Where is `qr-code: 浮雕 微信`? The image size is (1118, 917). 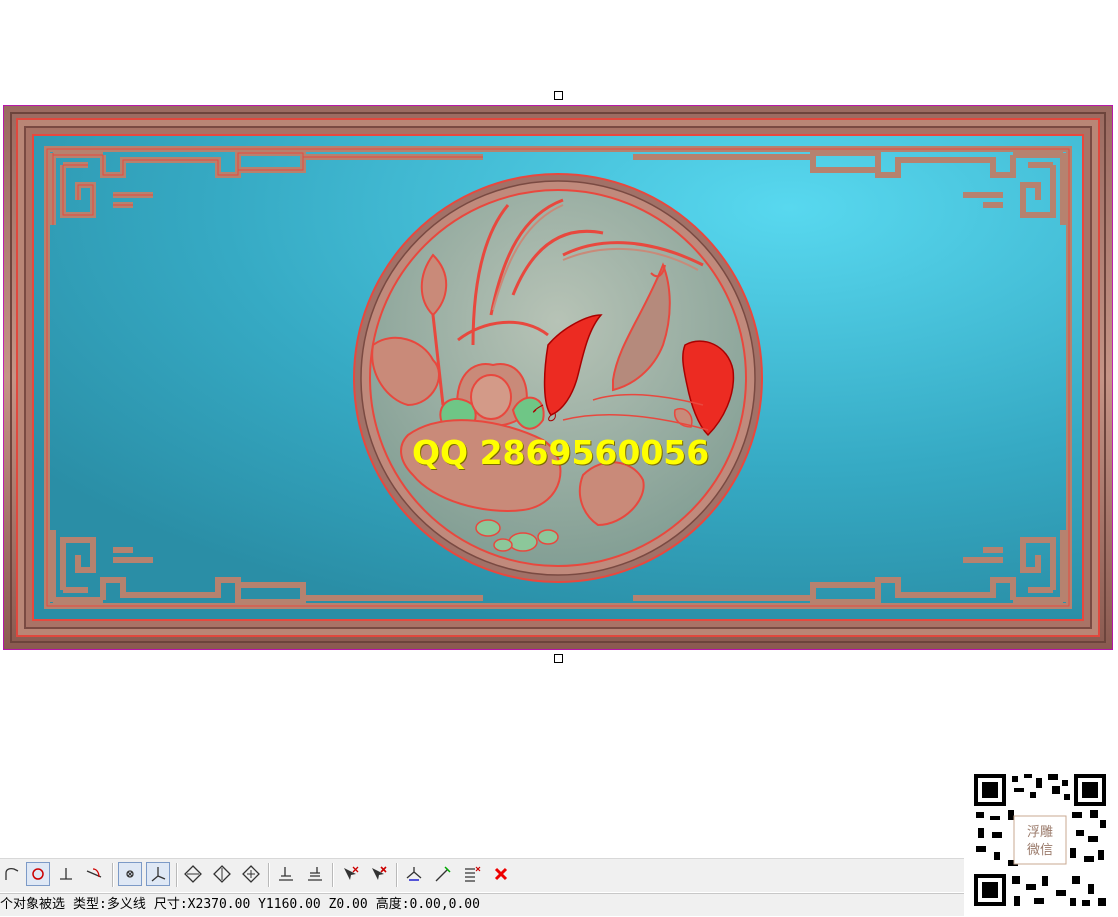
qr-code: 浮雕 微信 is located at coordinates (1040, 840).